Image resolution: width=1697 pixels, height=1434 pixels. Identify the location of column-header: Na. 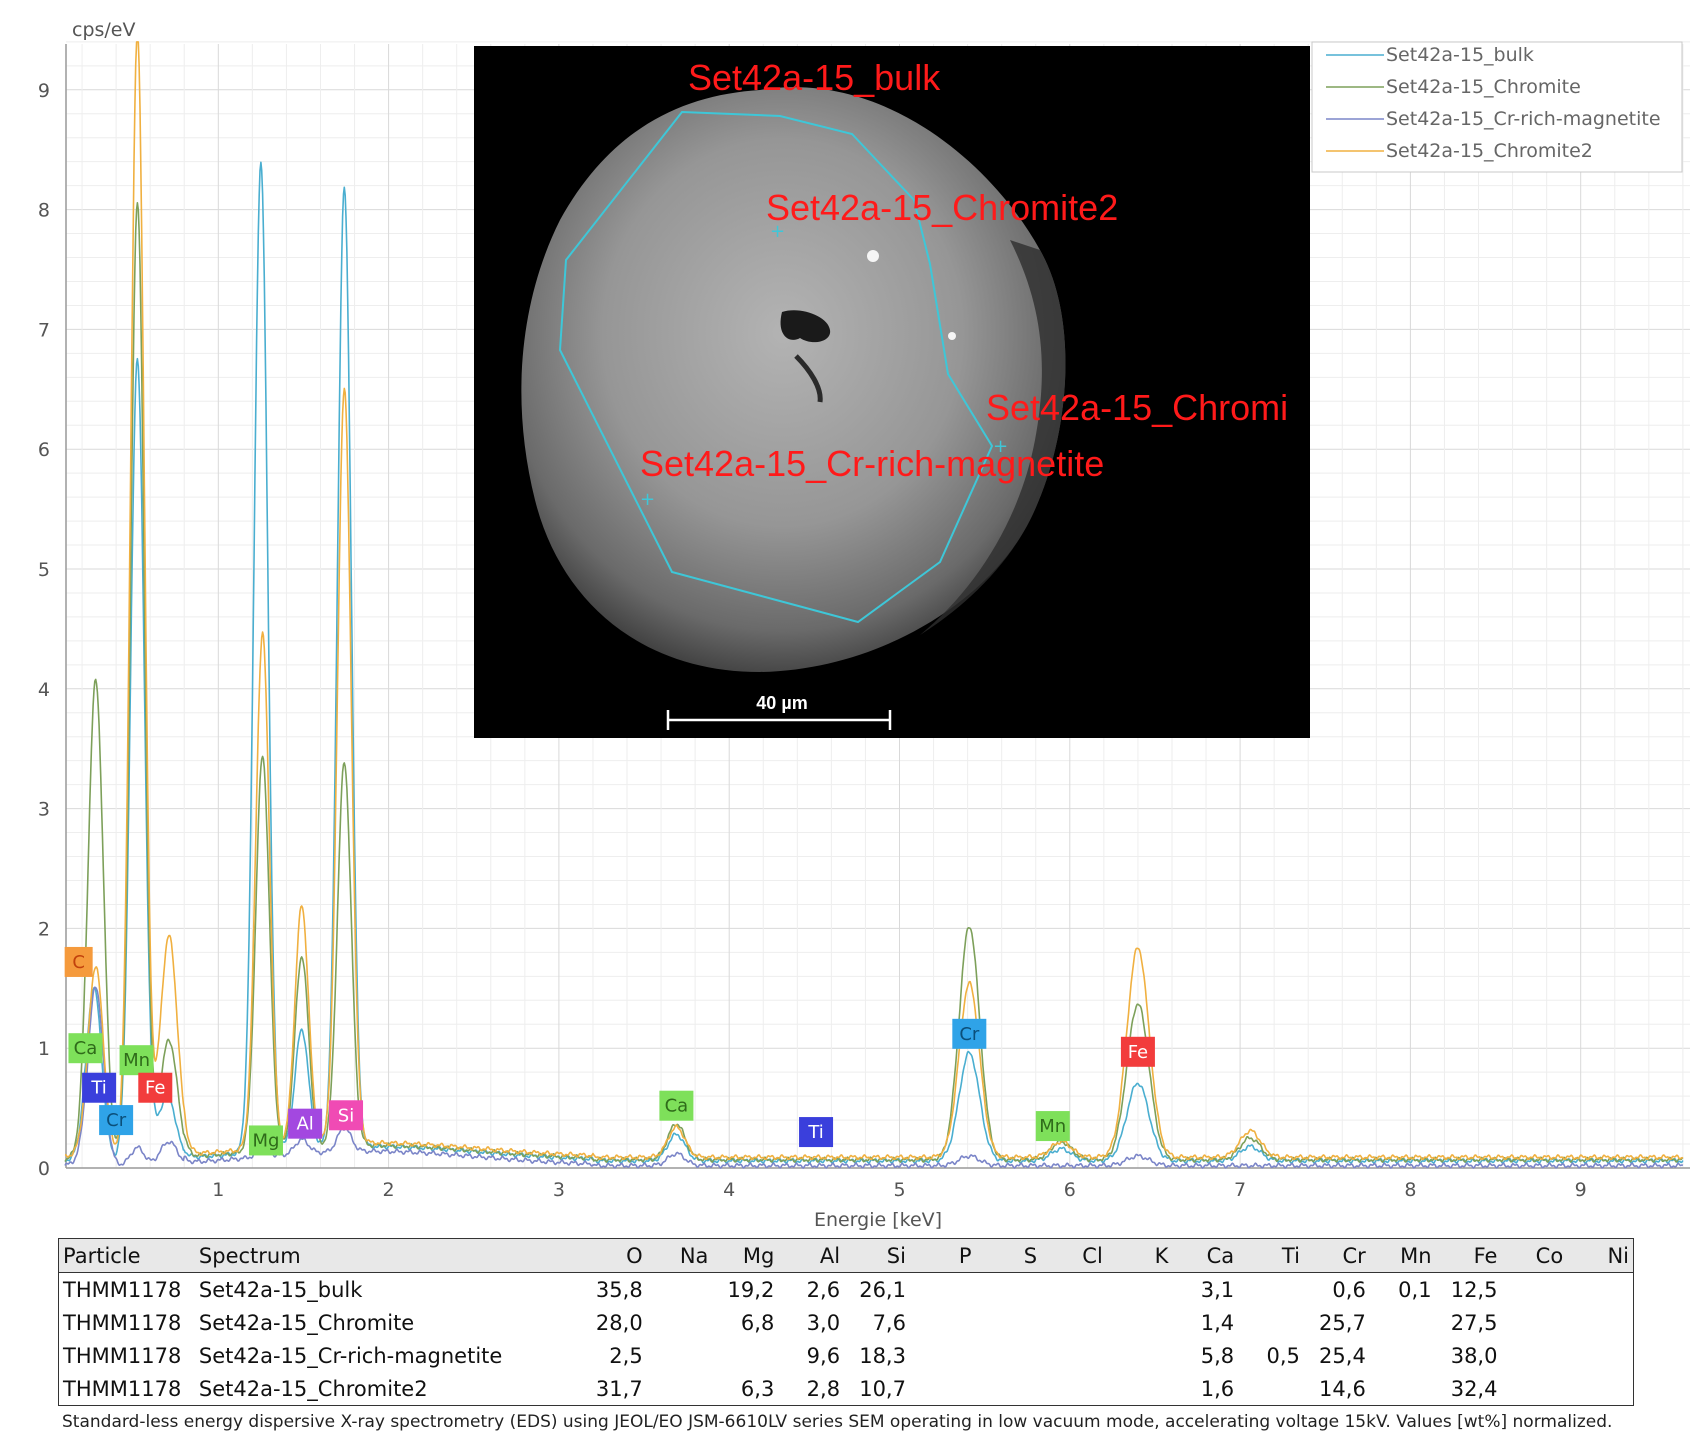
(679, 1255).